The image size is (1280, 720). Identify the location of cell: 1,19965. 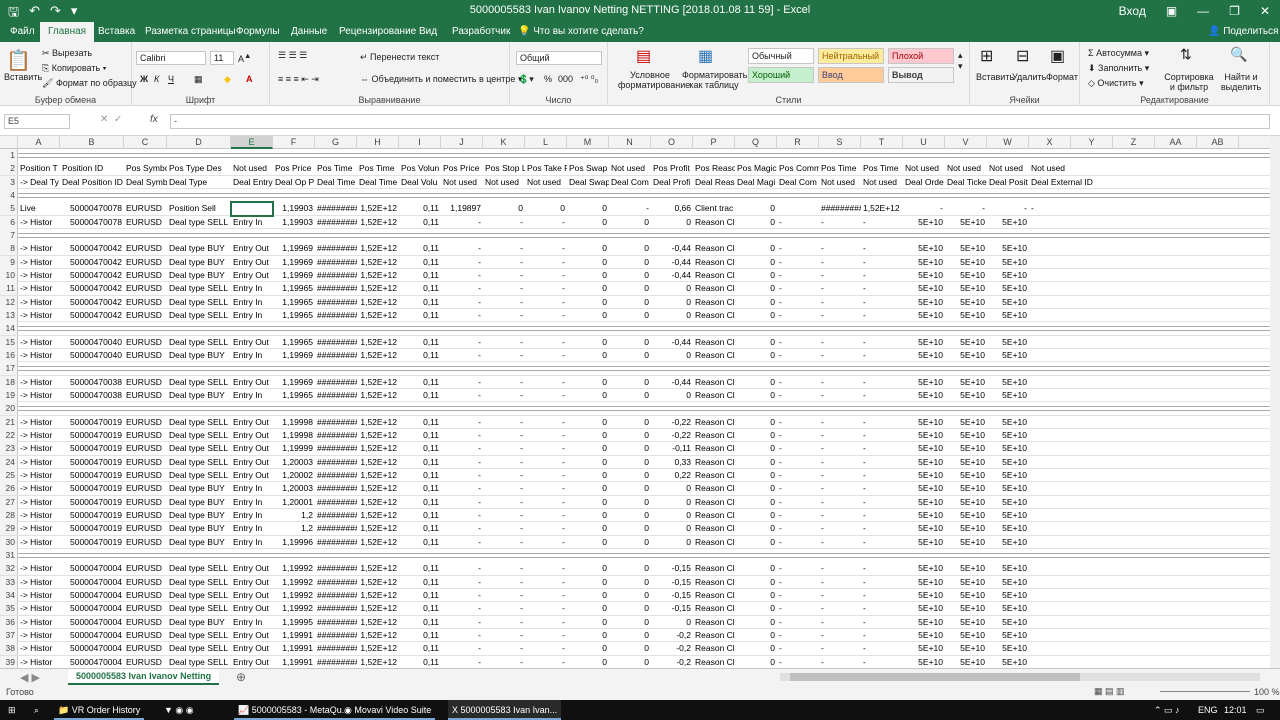
(294, 315).